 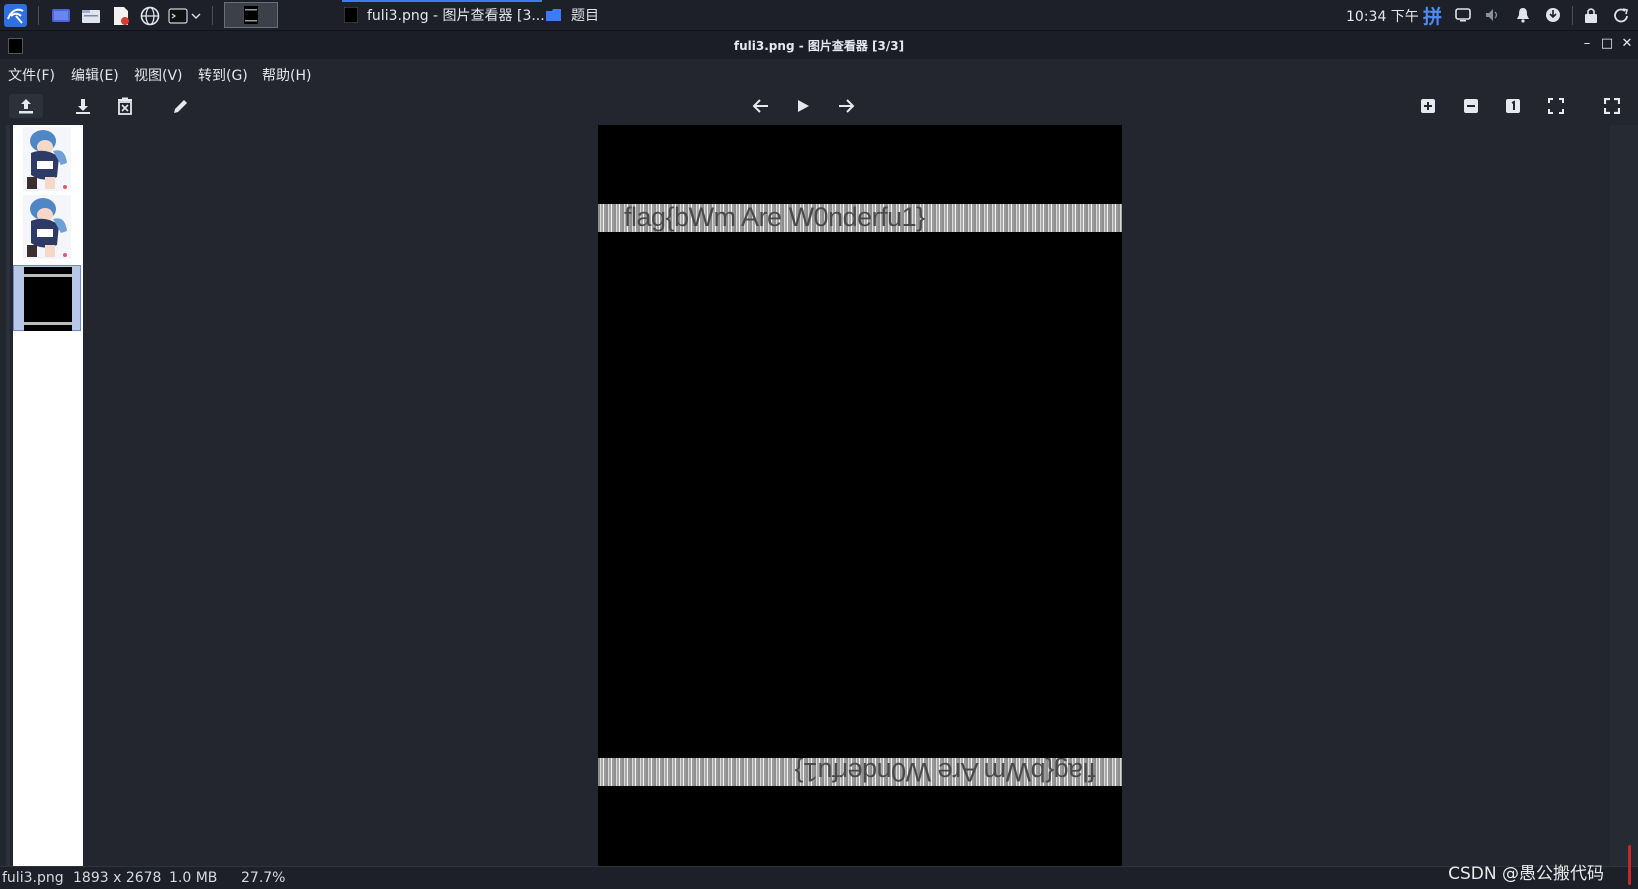 What do you see at coordinates (1513, 106) in the screenshot?
I see `actual-size-icon` at bounding box center [1513, 106].